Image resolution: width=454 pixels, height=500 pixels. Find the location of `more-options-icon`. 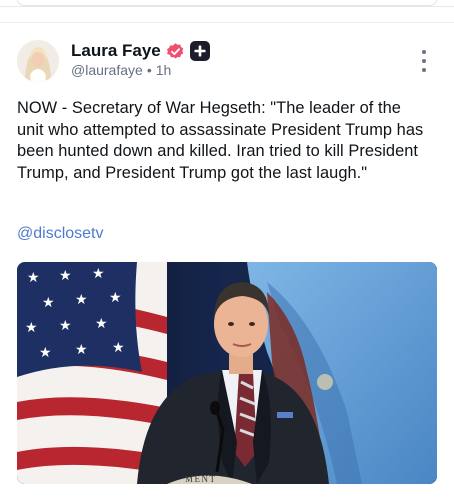

more-options-icon is located at coordinates (424, 61).